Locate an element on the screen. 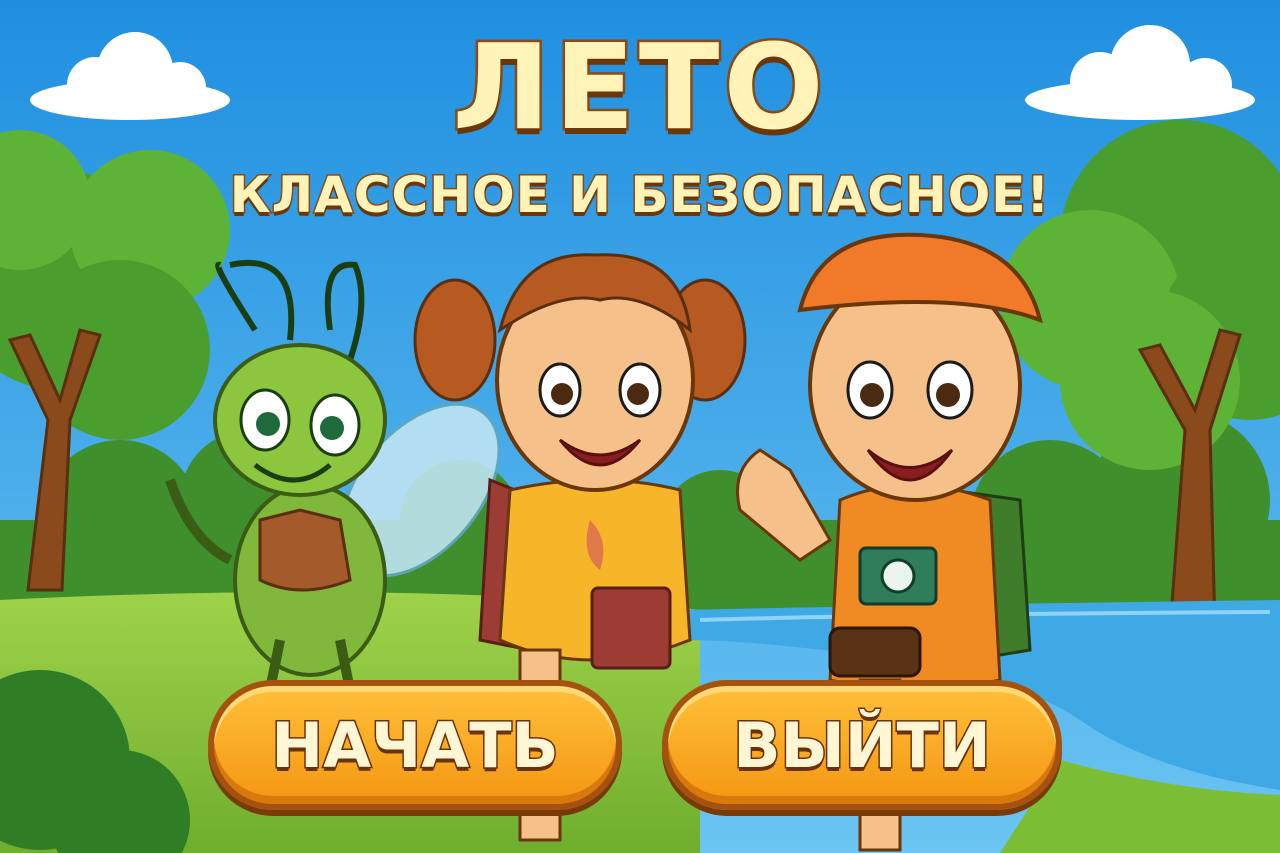  exit-button: ВЫЙТИ is located at coordinates (862, 745).